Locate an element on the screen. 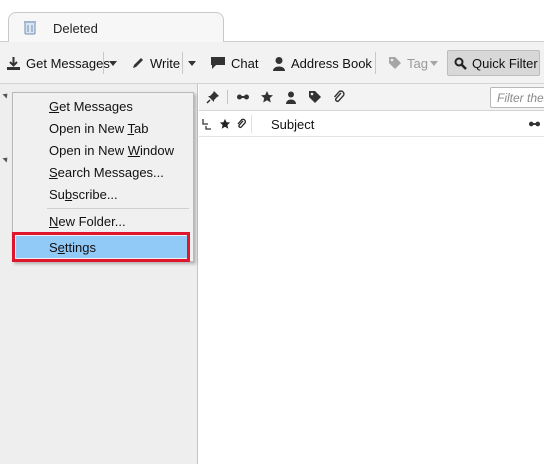 This screenshot has height=464, width=544. download-icon is located at coordinates (13, 63).